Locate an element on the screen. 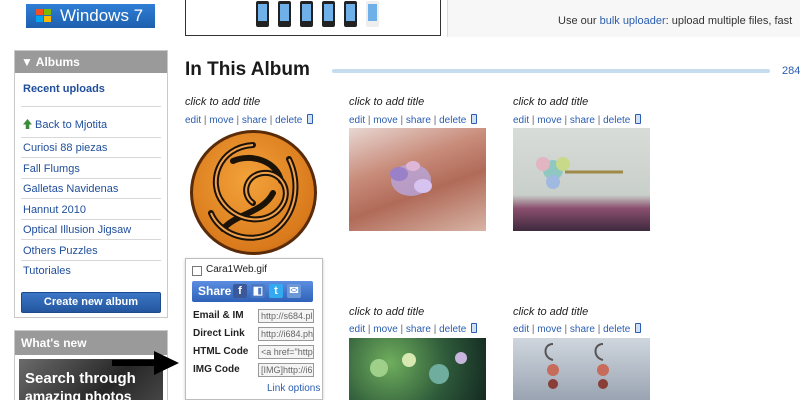 This screenshot has height=400, width=800. celtic-knot-pattern is located at coordinates (253, 191).